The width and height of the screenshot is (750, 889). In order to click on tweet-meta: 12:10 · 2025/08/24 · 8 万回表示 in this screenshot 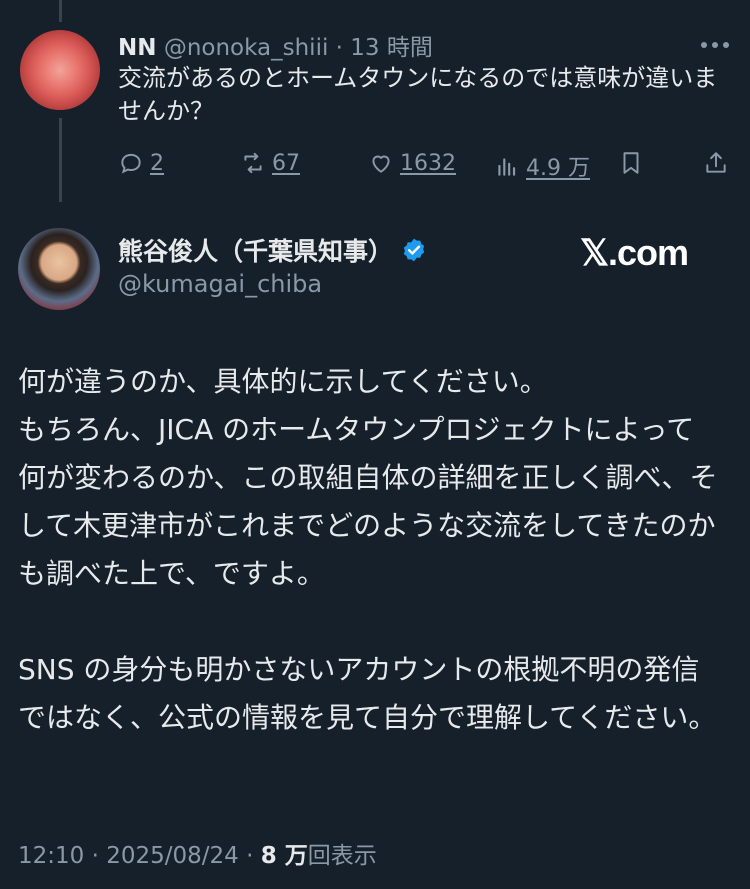, I will do `click(197, 853)`.